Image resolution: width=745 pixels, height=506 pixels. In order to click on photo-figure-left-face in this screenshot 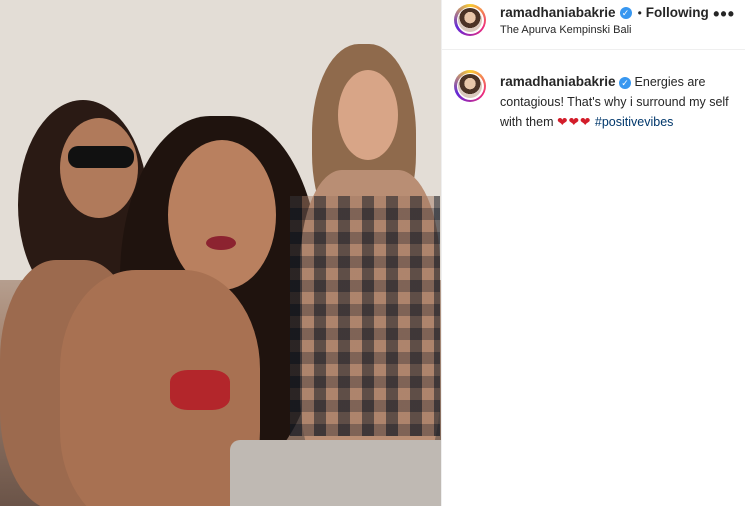, I will do `click(99, 168)`.